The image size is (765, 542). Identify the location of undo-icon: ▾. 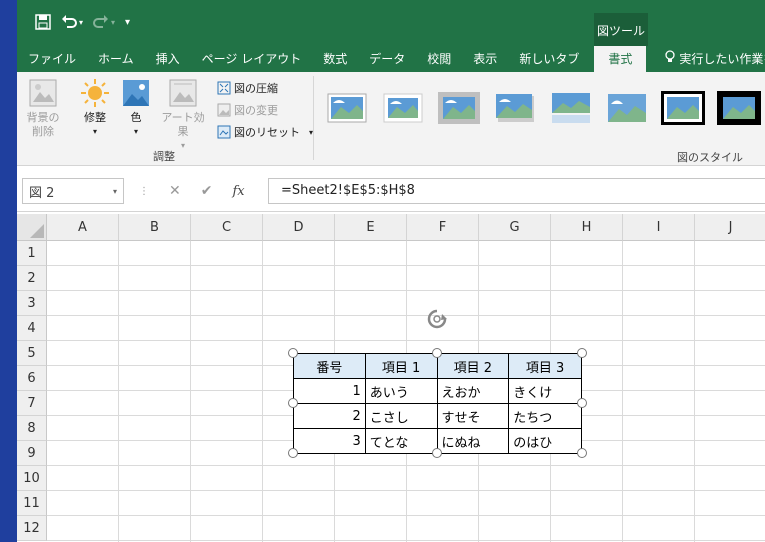
(72, 22).